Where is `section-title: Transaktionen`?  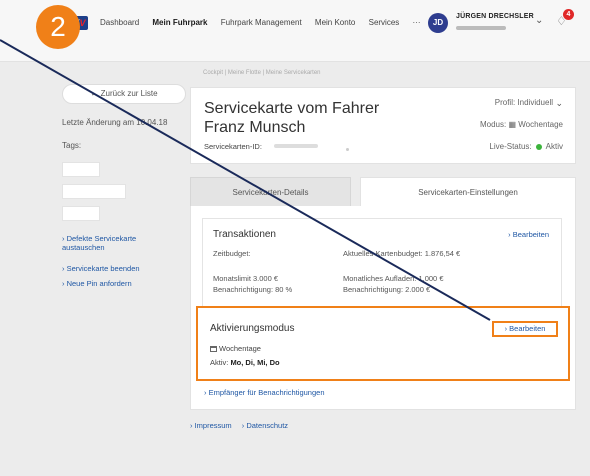 section-title: Transaktionen is located at coordinates (244, 234).